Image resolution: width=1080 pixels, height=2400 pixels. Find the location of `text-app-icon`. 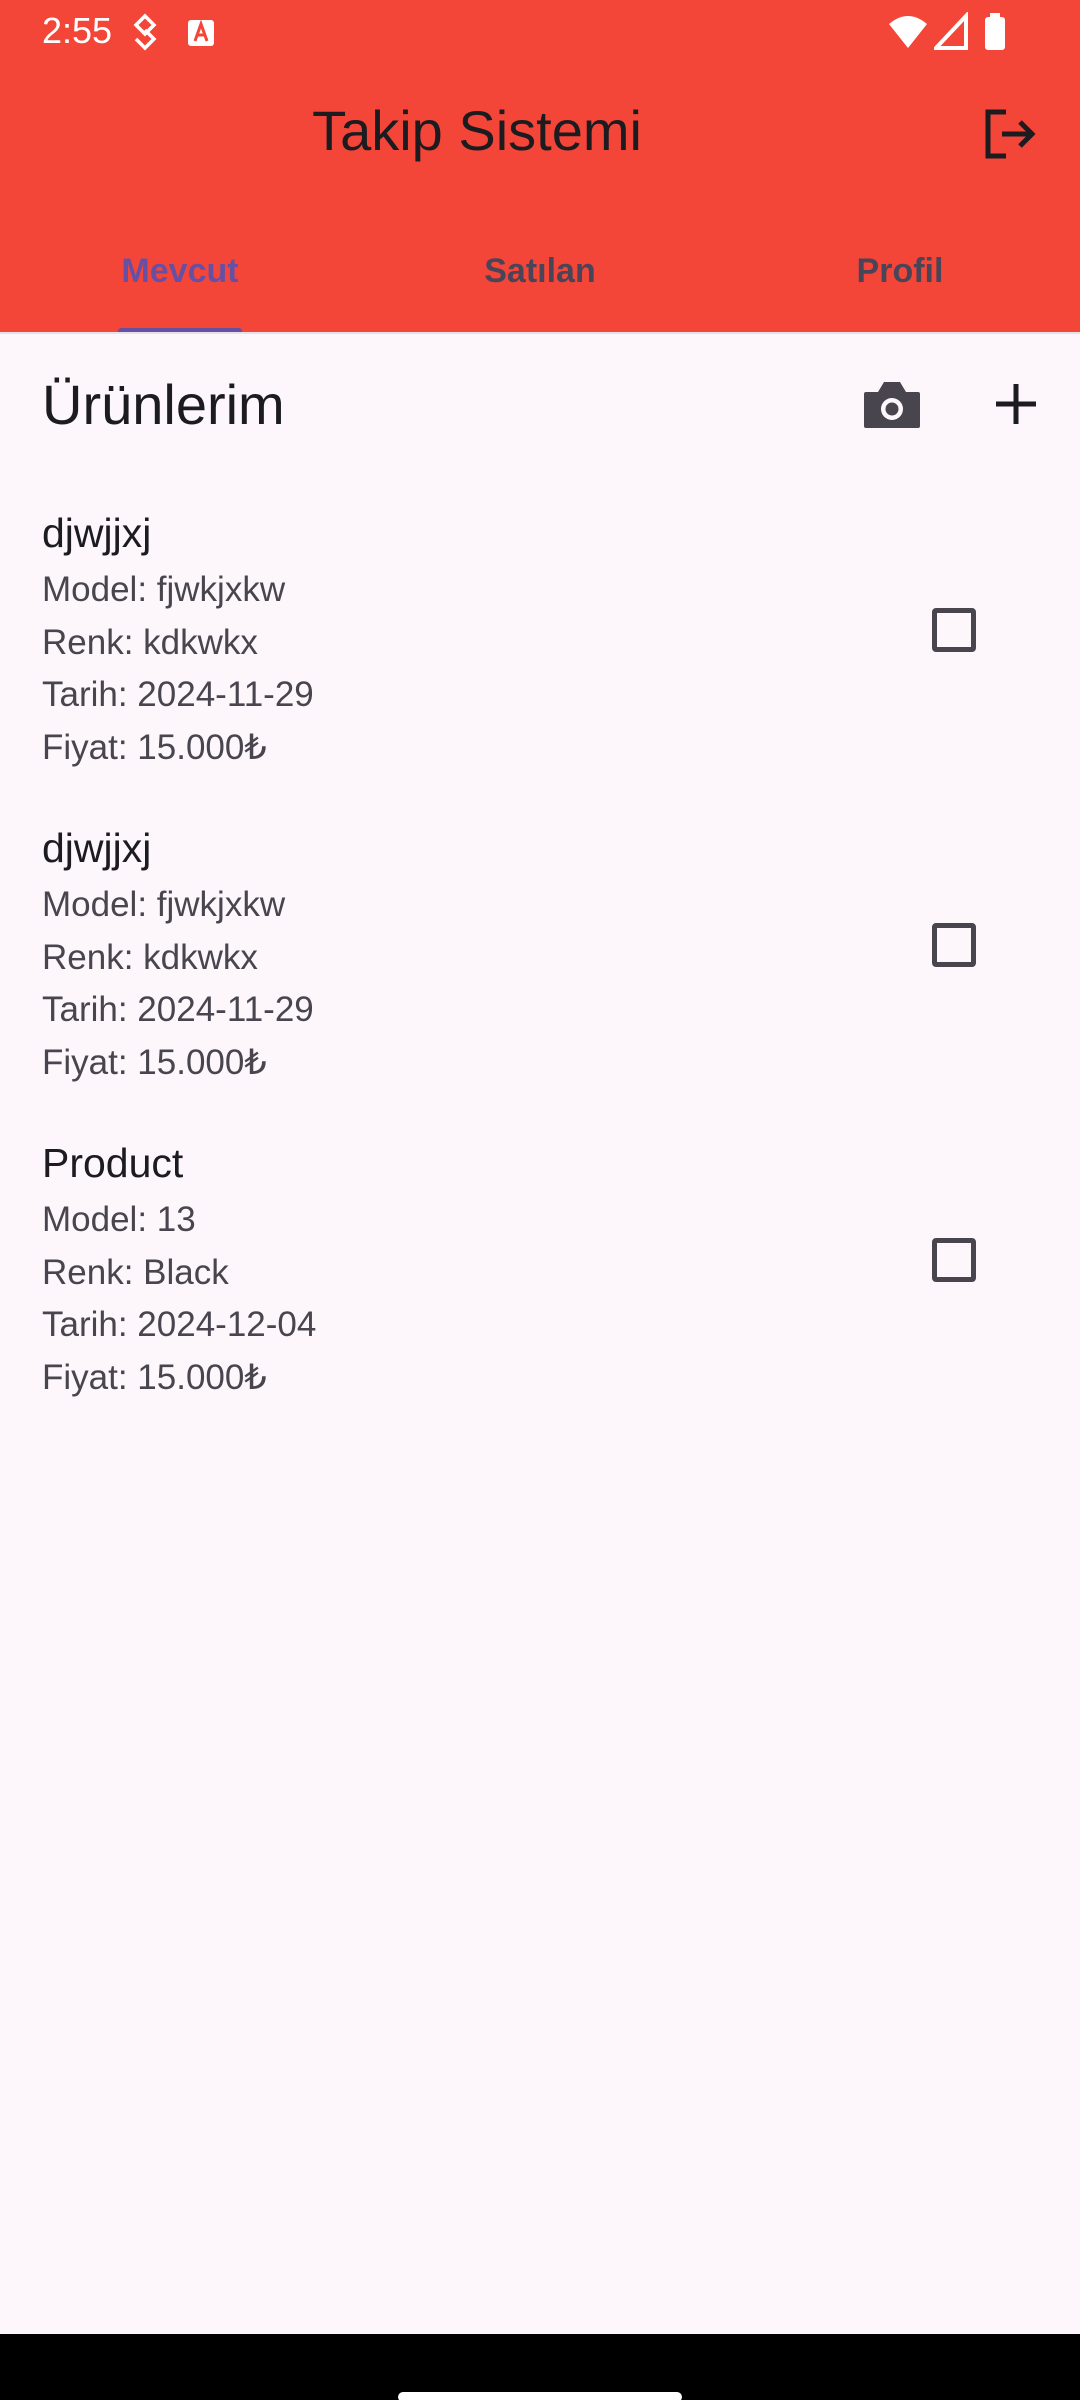

text-app-icon is located at coordinates (201, 34).